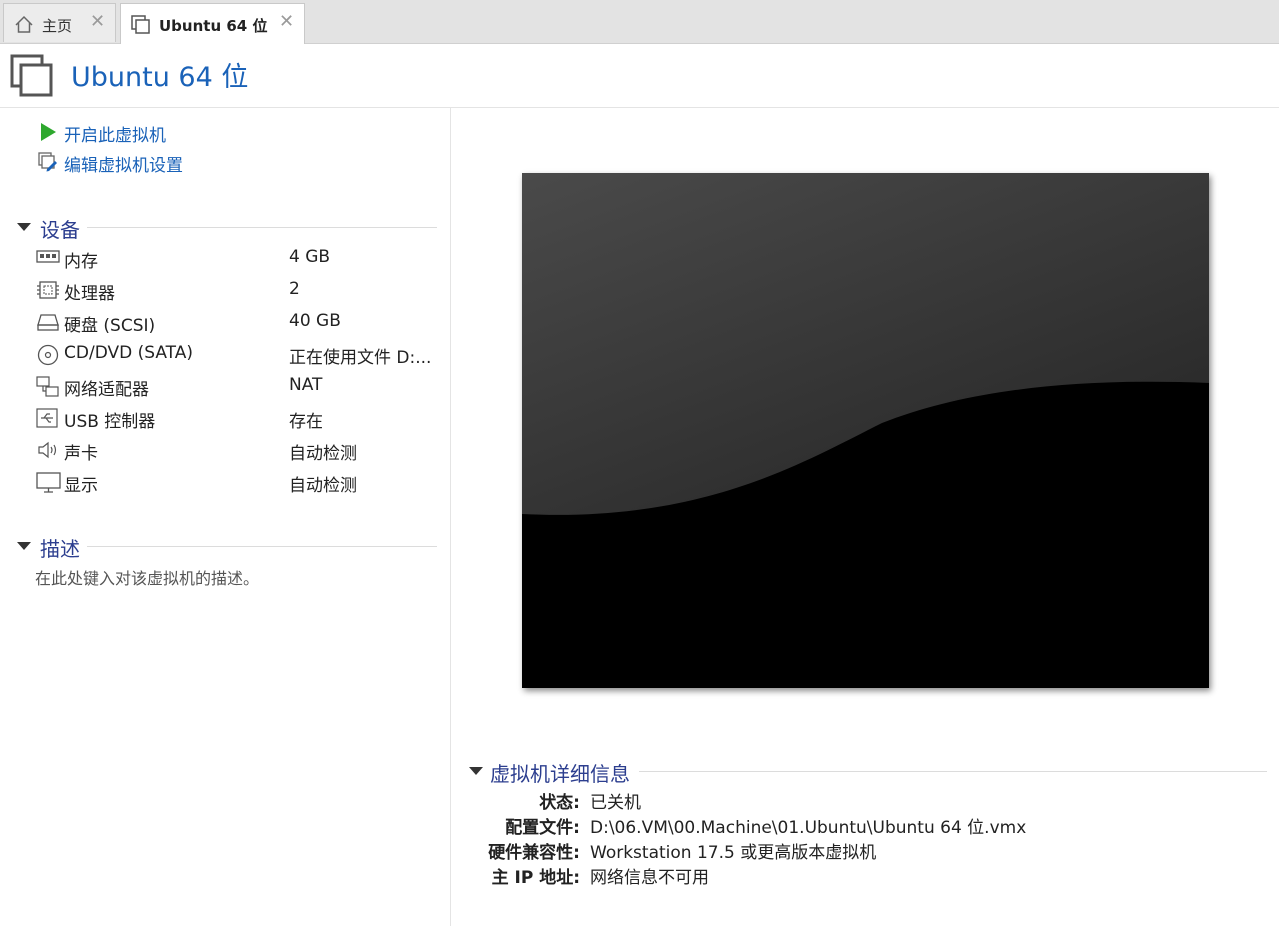 The width and height of the screenshot is (1279, 926). I want to click on device-row-network: 网络适配器 NAT, so click(241, 387).